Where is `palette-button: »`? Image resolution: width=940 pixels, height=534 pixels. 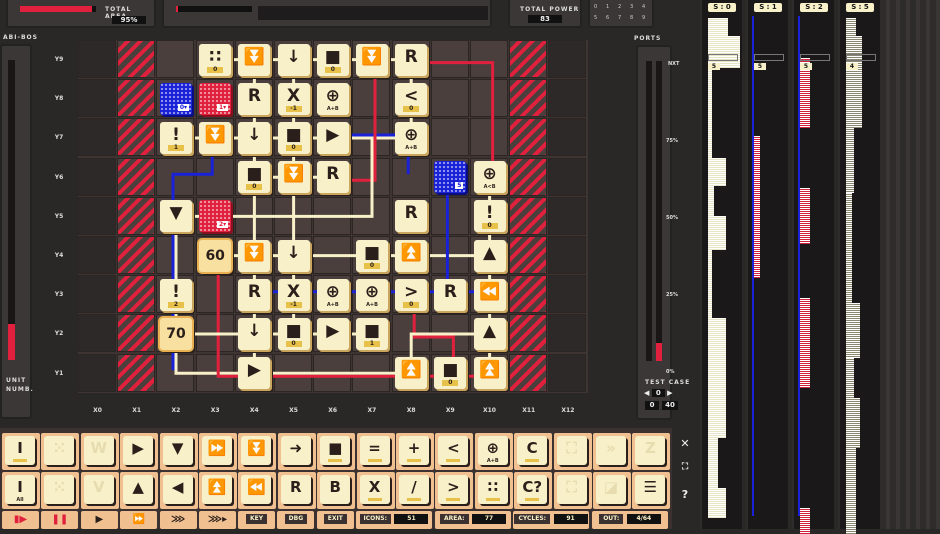
palette-button: » is located at coordinates (612, 451).